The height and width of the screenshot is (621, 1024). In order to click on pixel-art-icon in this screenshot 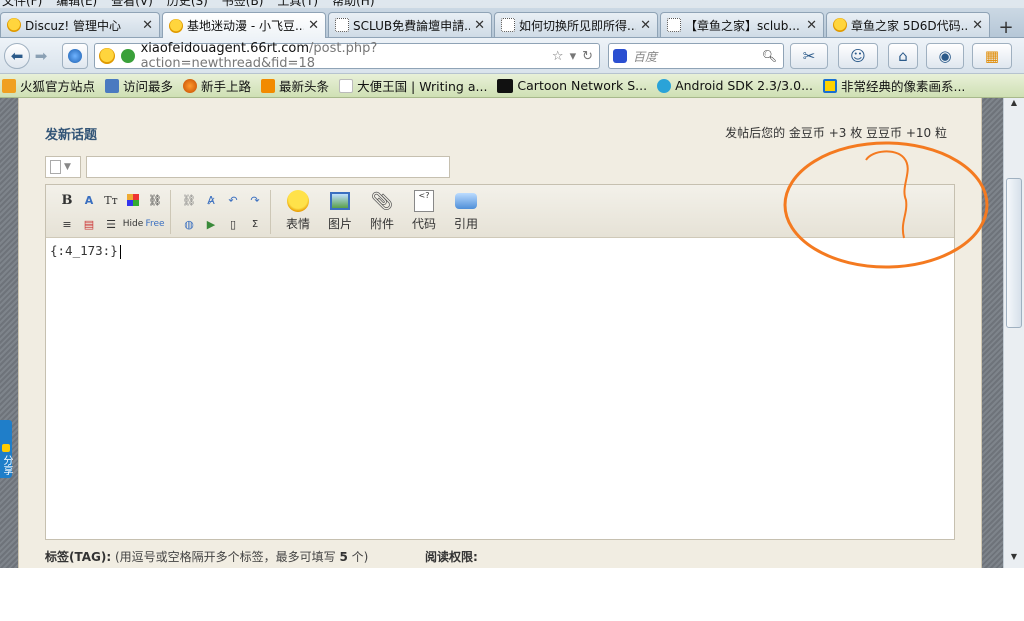, I will do `click(829, 85)`.